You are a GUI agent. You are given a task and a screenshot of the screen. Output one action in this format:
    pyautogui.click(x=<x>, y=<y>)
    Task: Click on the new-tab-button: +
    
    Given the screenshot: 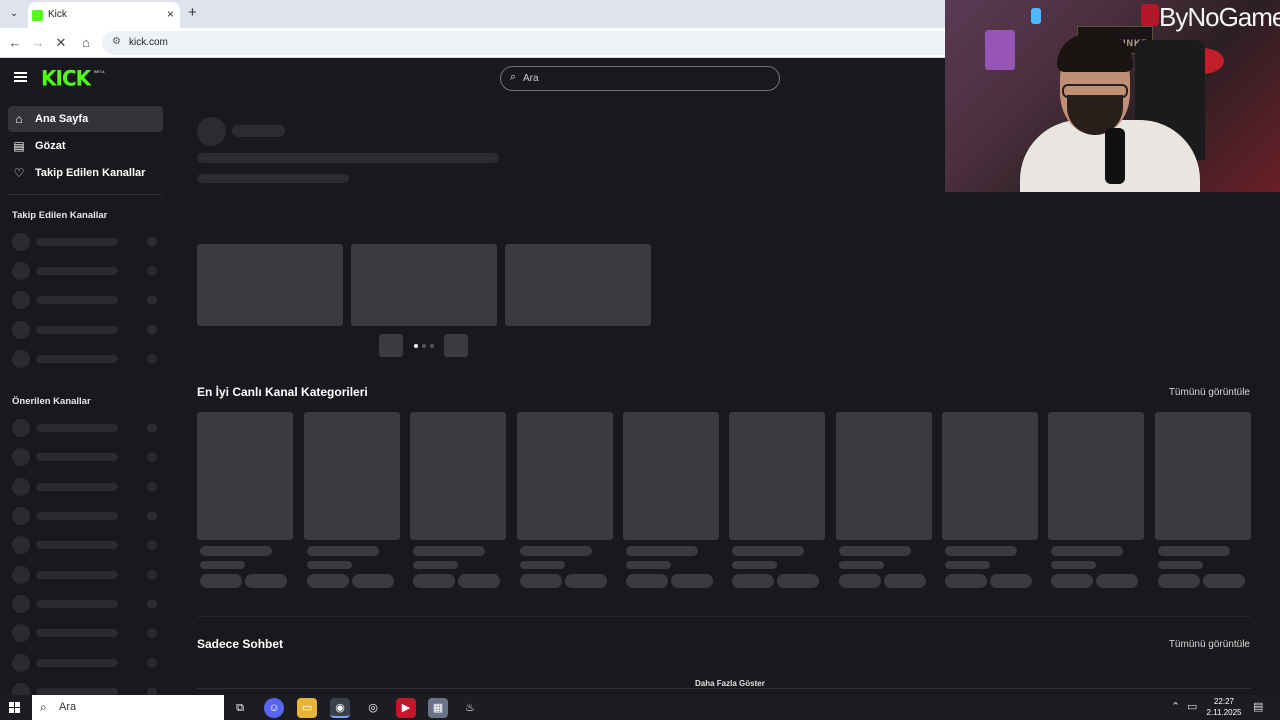 What is the action you would take?
    pyautogui.click(x=192, y=12)
    